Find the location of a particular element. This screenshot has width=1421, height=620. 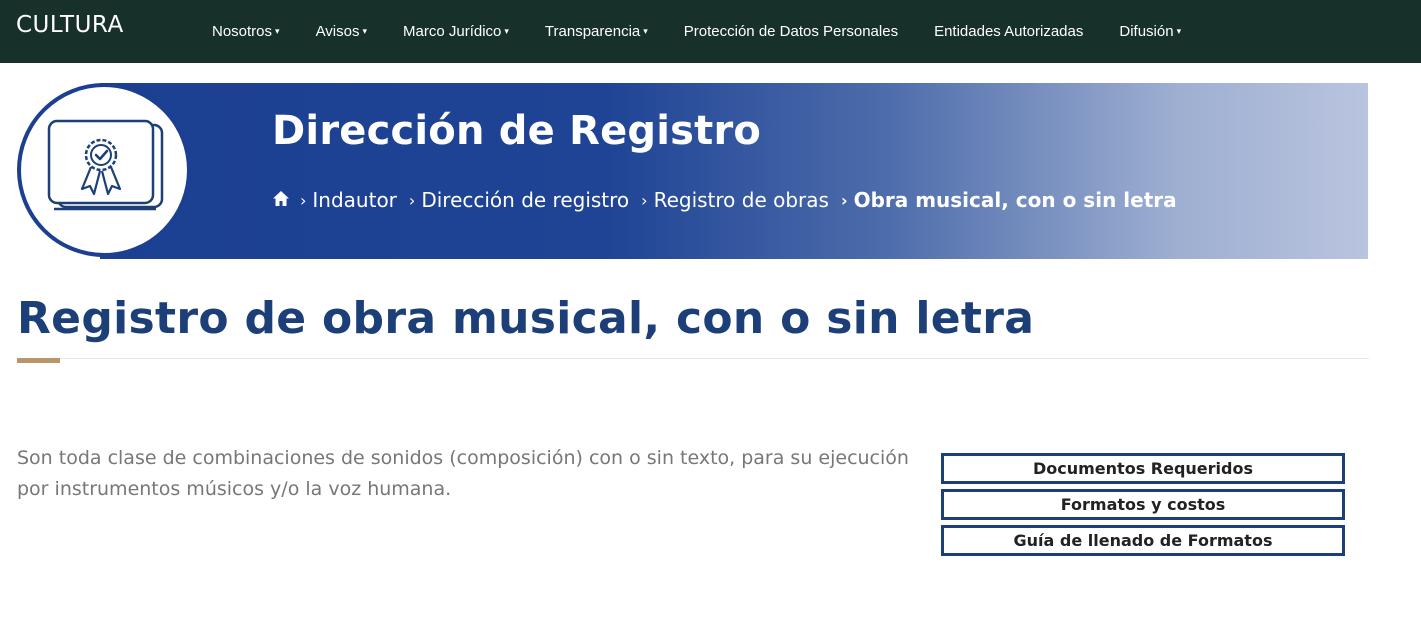

nav-item-entidades-autorizadas: Entidades Autorizadas is located at coordinates (1008, 31).